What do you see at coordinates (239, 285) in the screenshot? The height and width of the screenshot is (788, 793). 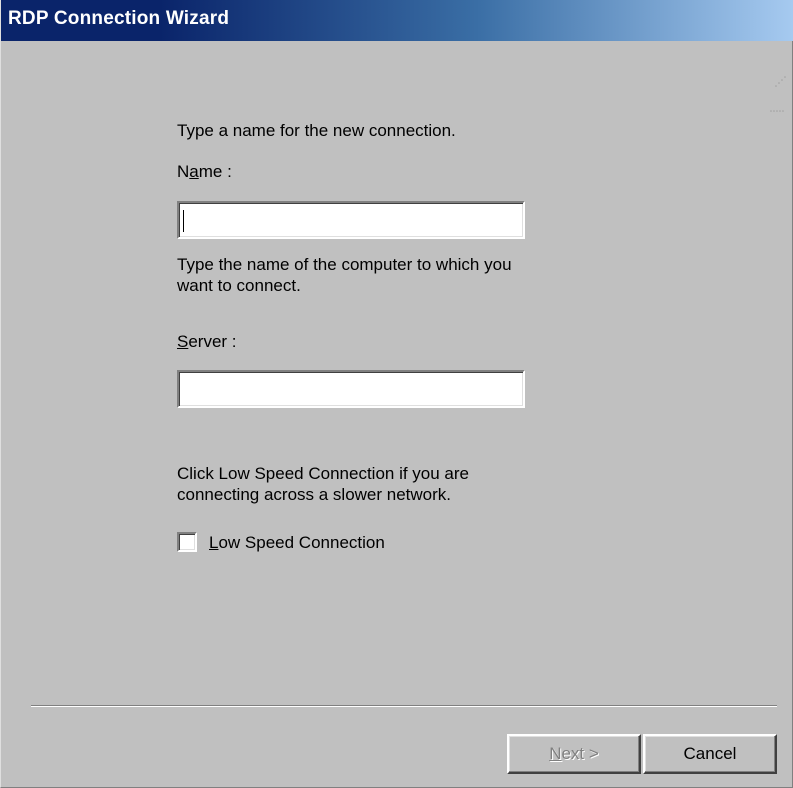 I see `server-instruction-line2: want to connect.` at bounding box center [239, 285].